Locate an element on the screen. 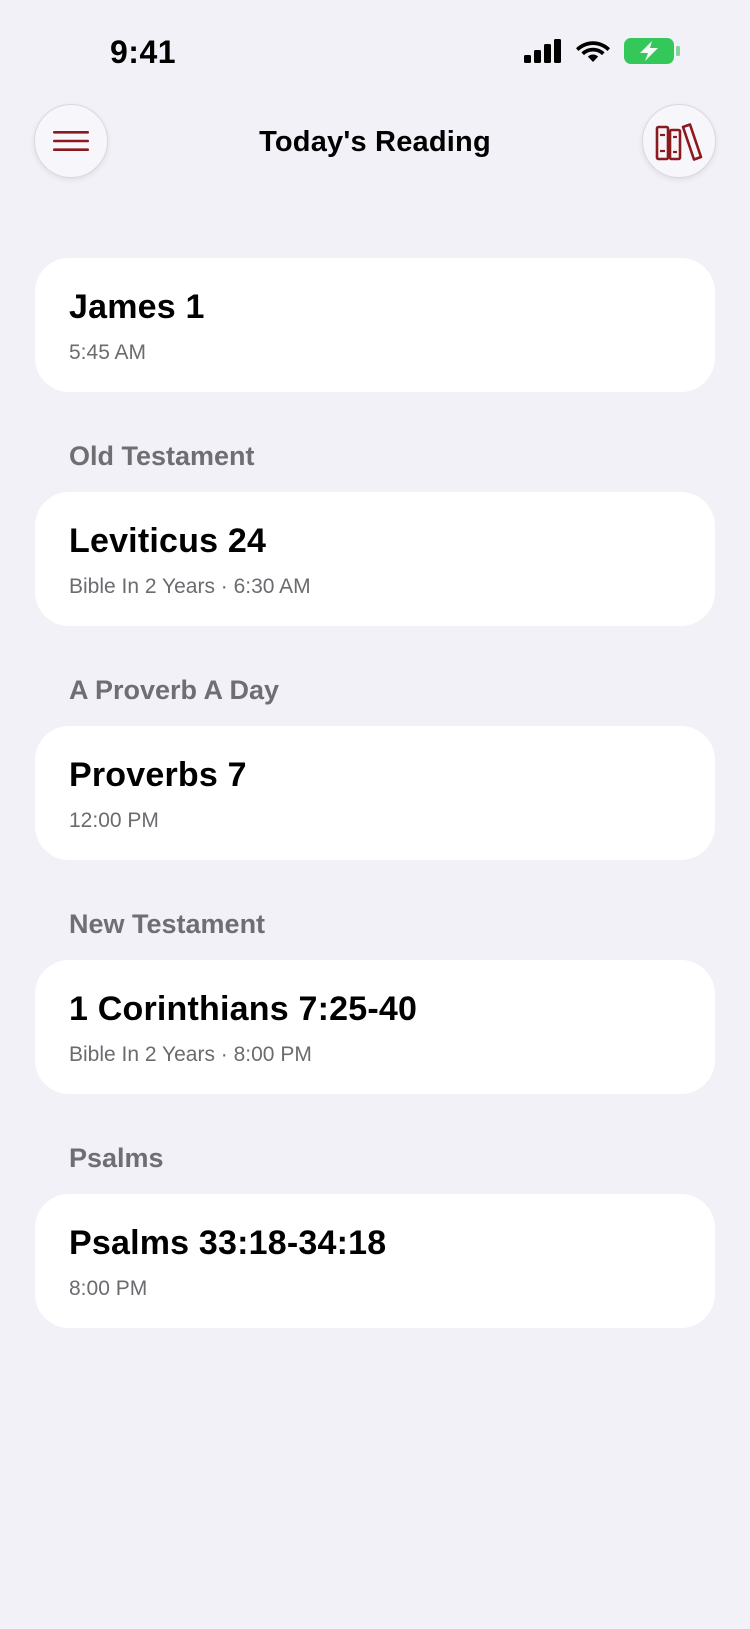  reading-card-old-testament: Leviticus 24 Bible In 2 Years · 6:30 AM is located at coordinates (375, 559).